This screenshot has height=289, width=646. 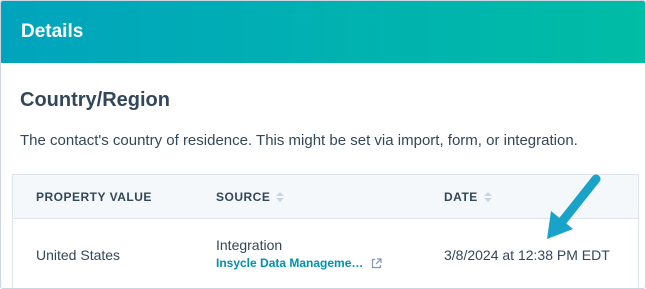 I want to click on property-value-cell: United States, so click(x=78, y=255).